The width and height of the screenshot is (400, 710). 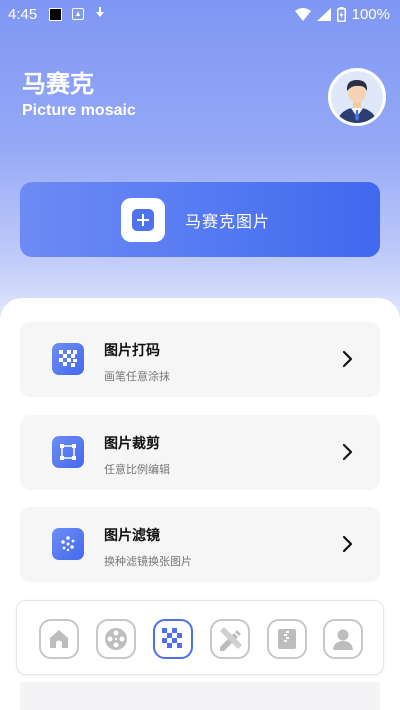 I want to click on card-description: 画笔任意涂抹, so click(x=137, y=376).